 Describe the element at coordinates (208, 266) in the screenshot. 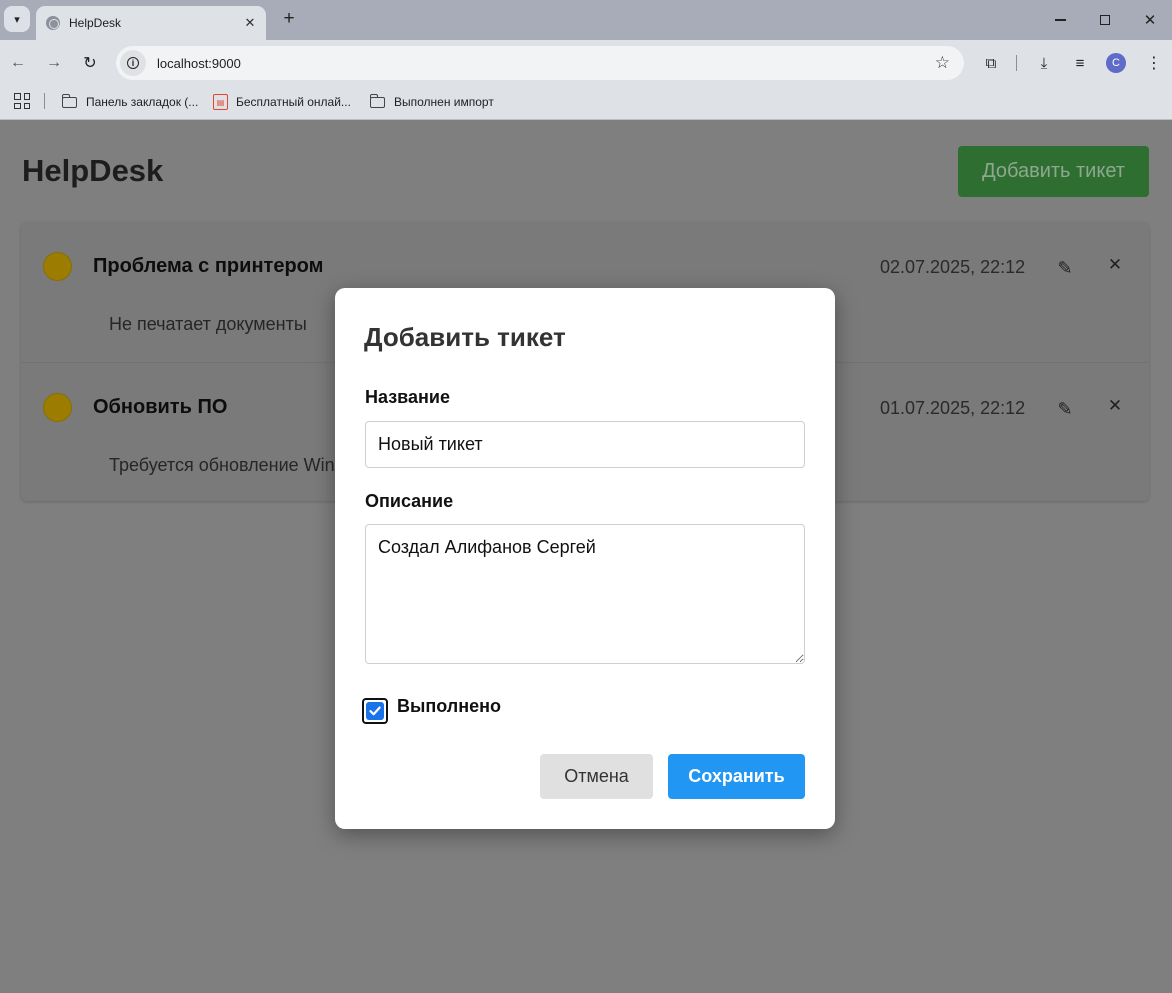

I see `ticket-title: Проблема с принтером` at that location.